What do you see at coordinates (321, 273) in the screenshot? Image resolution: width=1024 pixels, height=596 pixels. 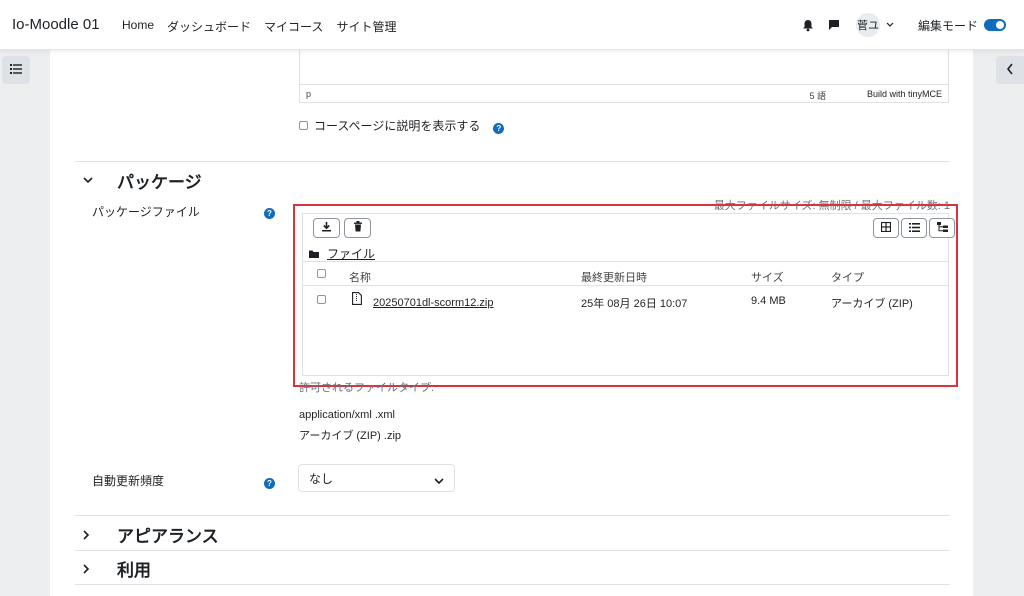 I see `select-all-checkbox` at bounding box center [321, 273].